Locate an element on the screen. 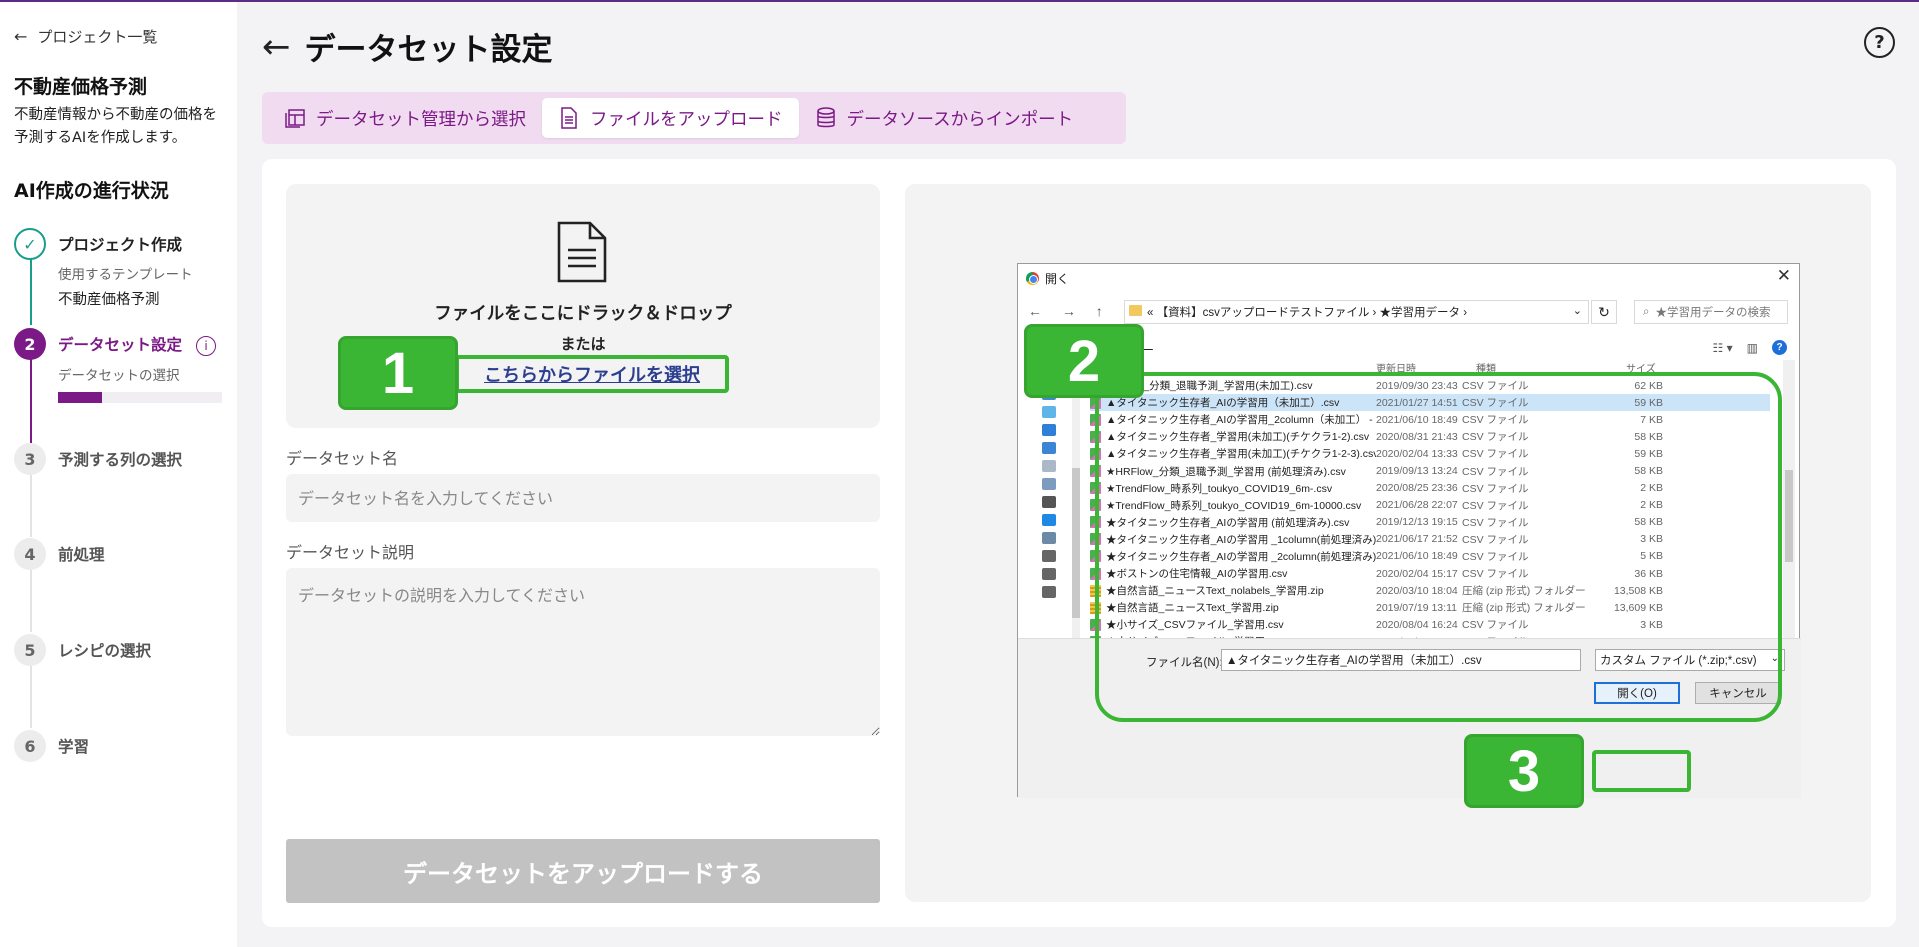 The height and width of the screenshot is (947, 1919). tab-label: ファイルをアップロード is located at coordinates (686, 119).